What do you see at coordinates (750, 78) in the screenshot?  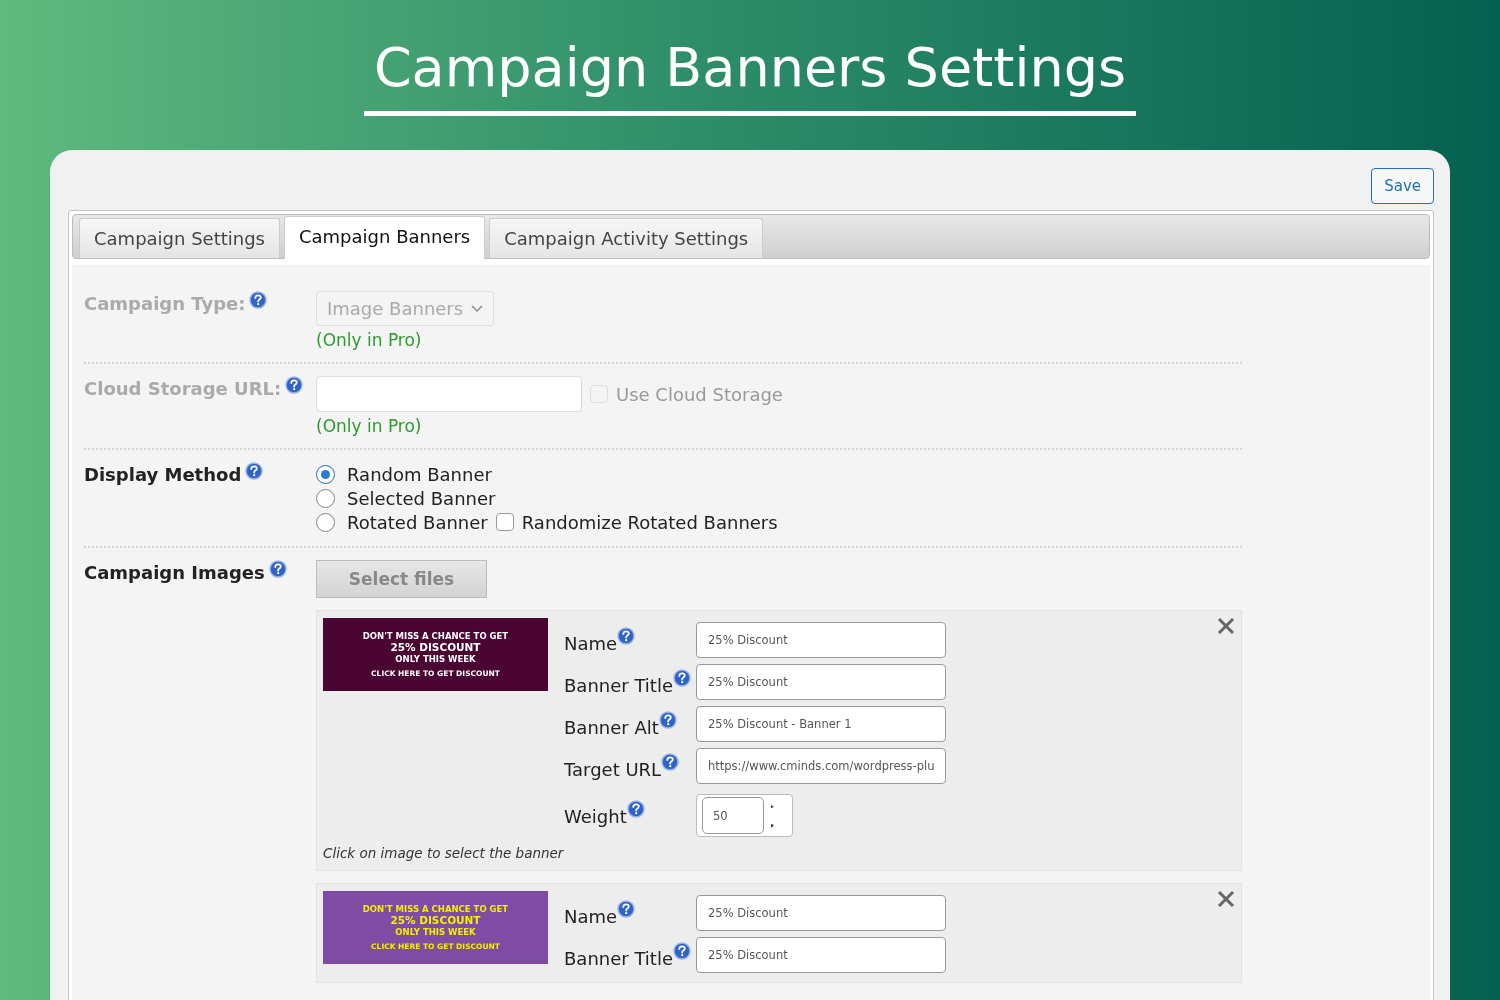 I see `page-title: Campaign Banners Settings` at bounding box center [750, 78].